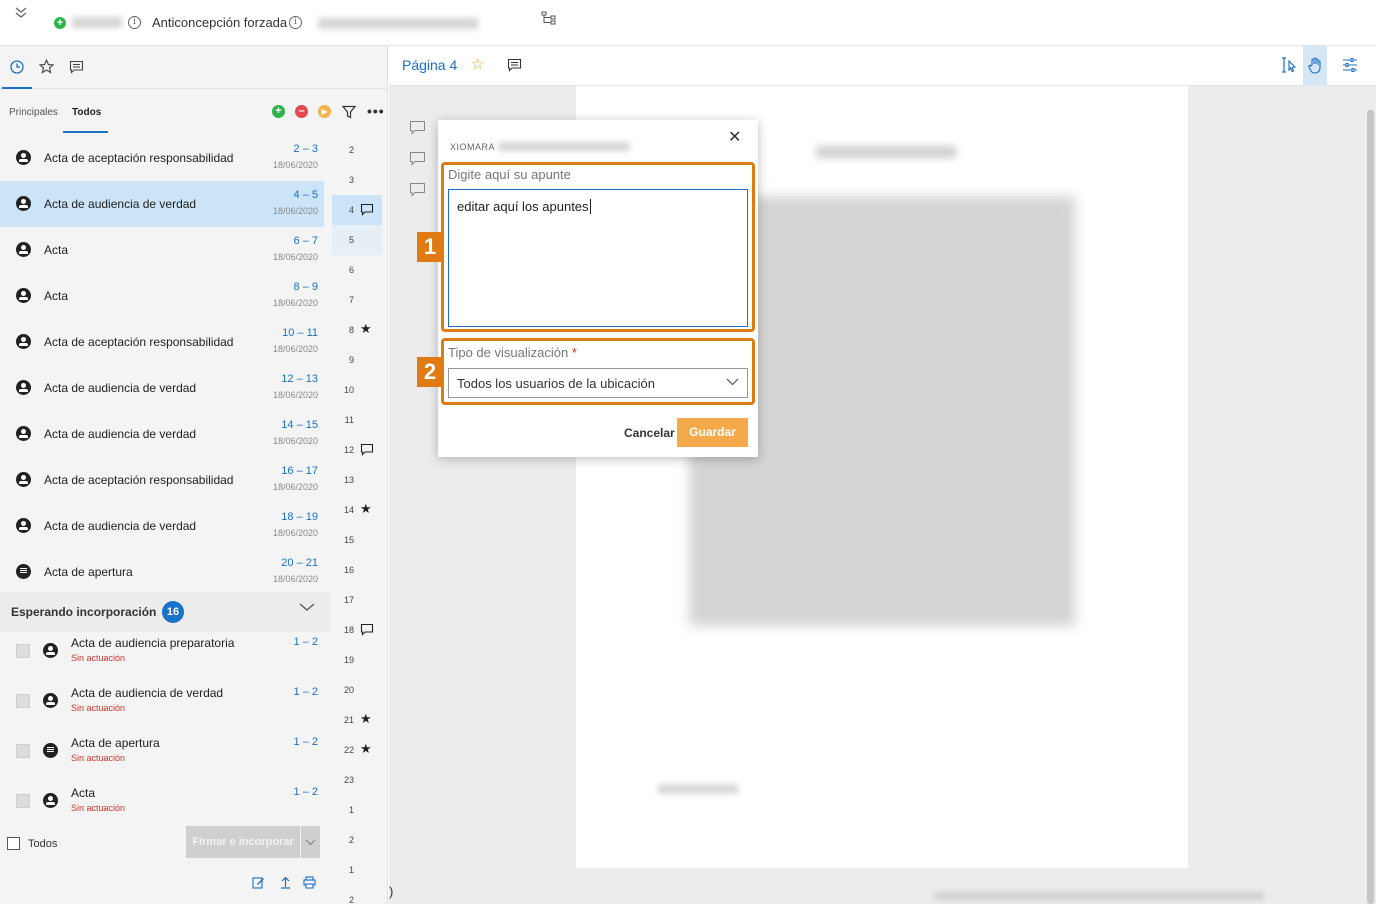 The width and height of the screenshot is (1376, 904). I want to click on add-document-icon: +, so click(278, 111).